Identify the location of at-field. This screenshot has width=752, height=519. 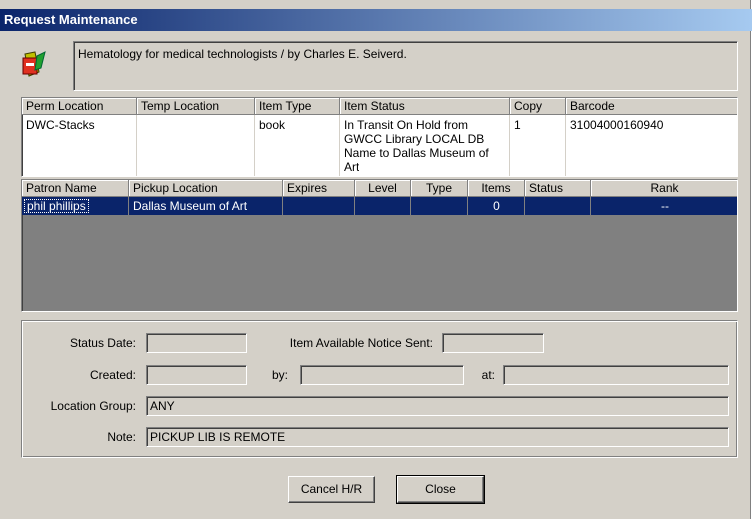
(616, 375).